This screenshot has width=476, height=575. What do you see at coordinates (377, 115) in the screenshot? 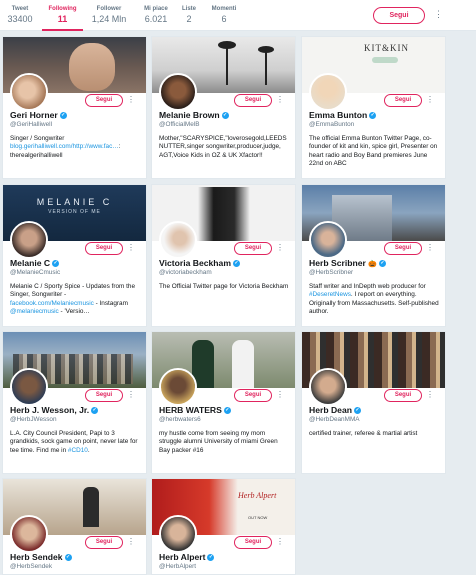
I see `user-name: Emma Bunton ✓` at bounding box center [377, 115].